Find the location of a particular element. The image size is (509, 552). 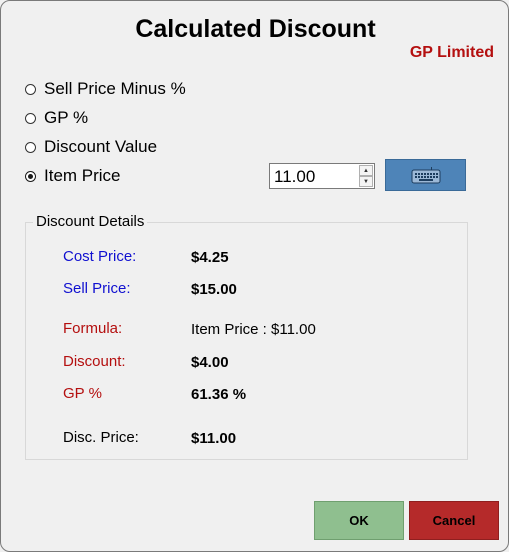

option-item-price: Item Price is located at coordinates (73, 176).